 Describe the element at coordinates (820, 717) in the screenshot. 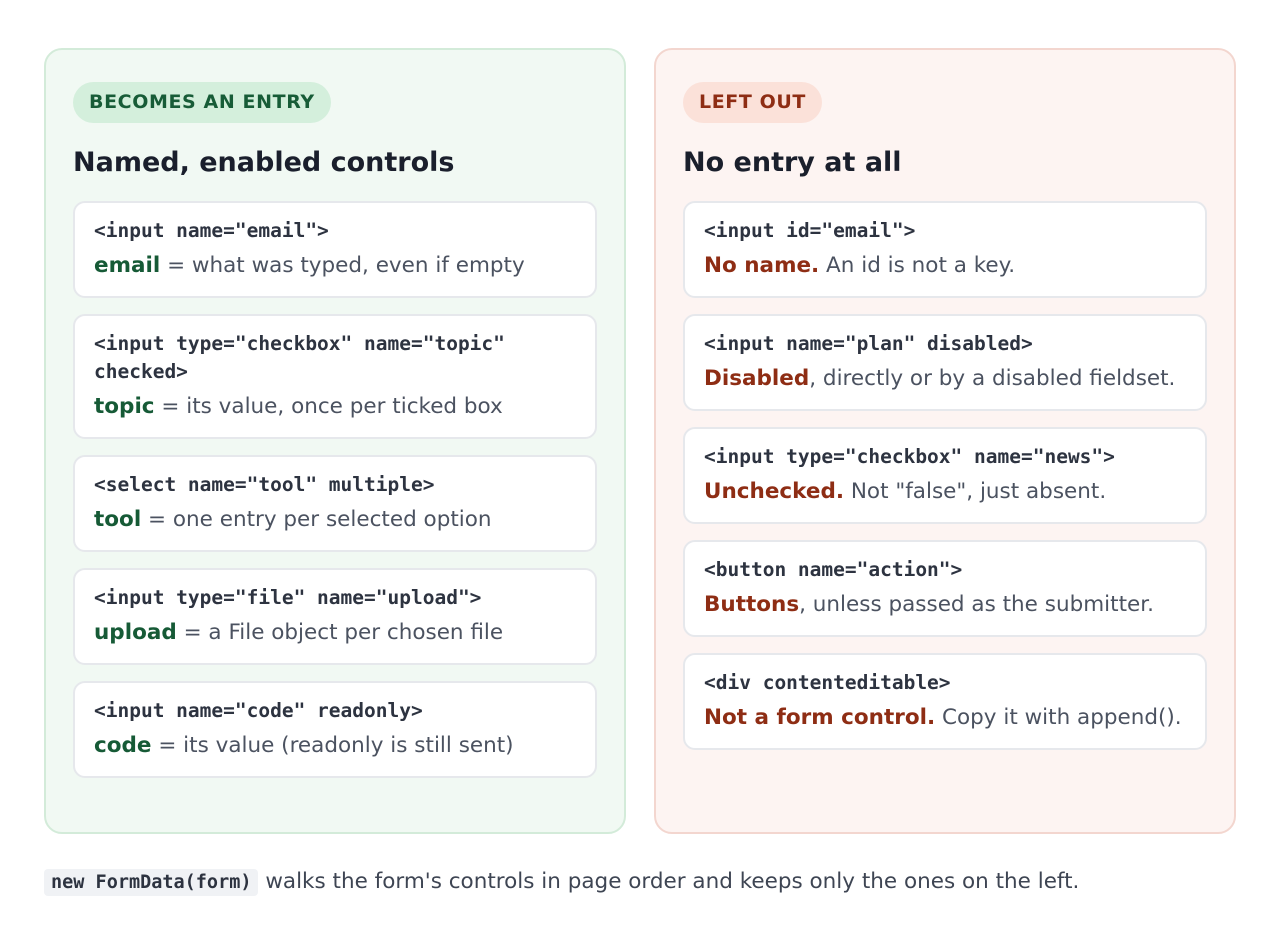

I see `card-key: Not a form control.` at that location.